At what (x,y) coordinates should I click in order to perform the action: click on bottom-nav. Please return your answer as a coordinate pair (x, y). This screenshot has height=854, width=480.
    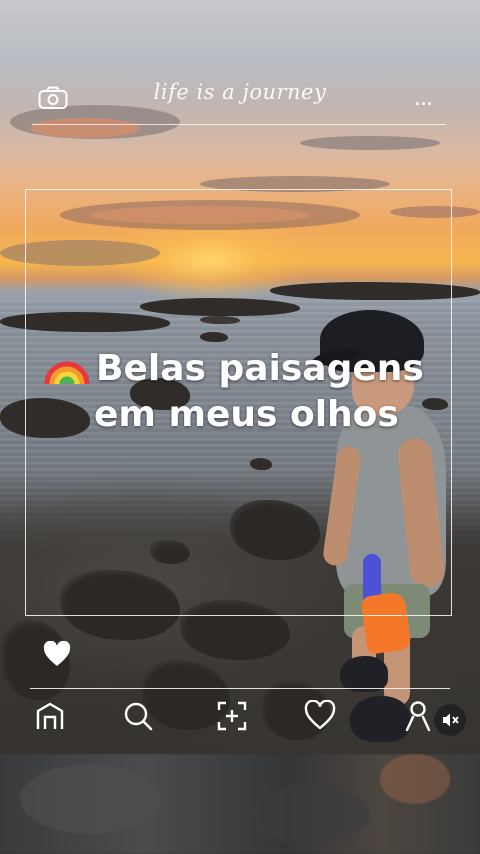
    Looking at the image, I should click on (240, 720).